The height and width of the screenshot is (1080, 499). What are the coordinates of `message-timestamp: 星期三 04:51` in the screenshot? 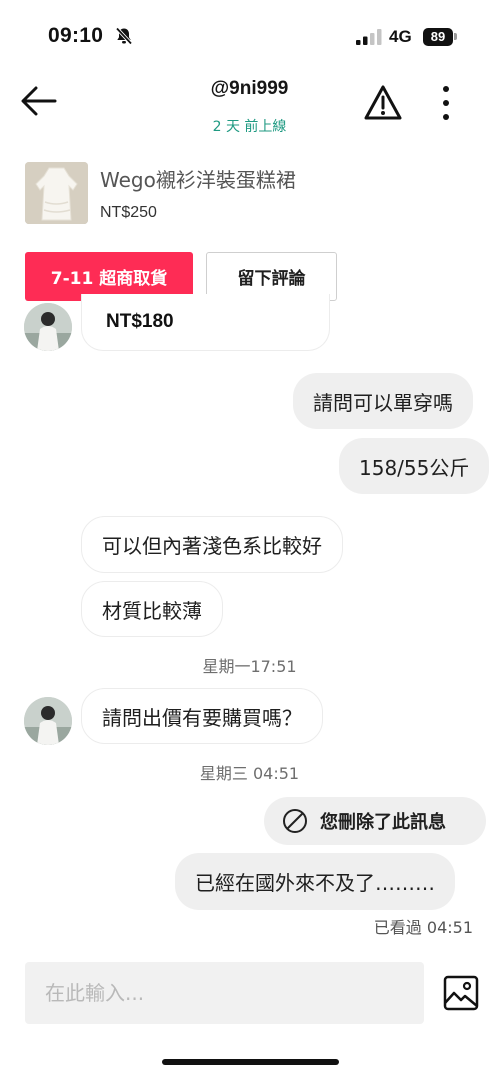 It's located at (249, 773).